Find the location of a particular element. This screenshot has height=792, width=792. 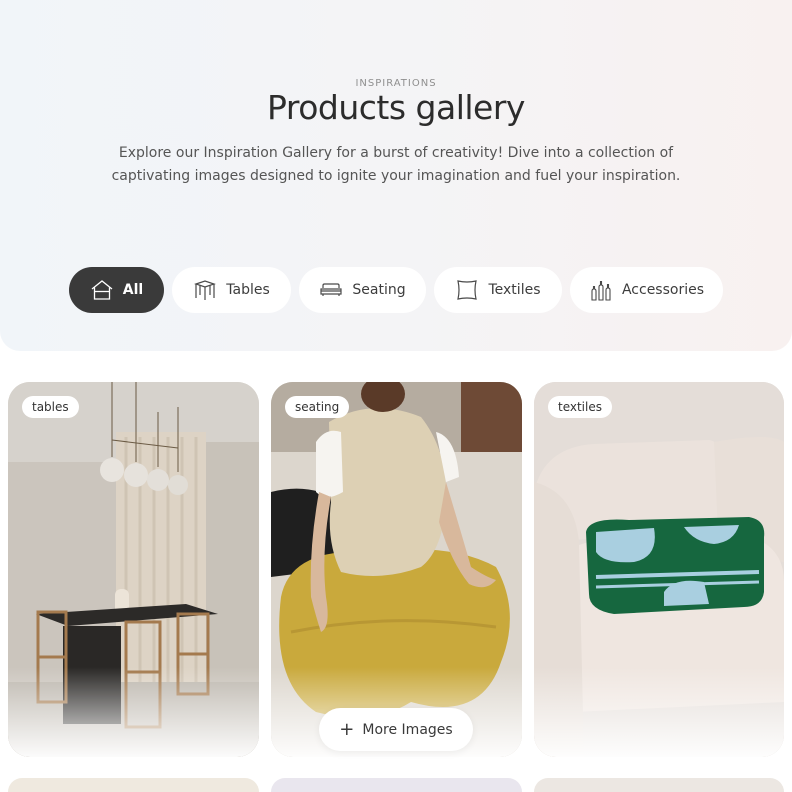

page-title: Products gallery is located at coordinates (396, 107).